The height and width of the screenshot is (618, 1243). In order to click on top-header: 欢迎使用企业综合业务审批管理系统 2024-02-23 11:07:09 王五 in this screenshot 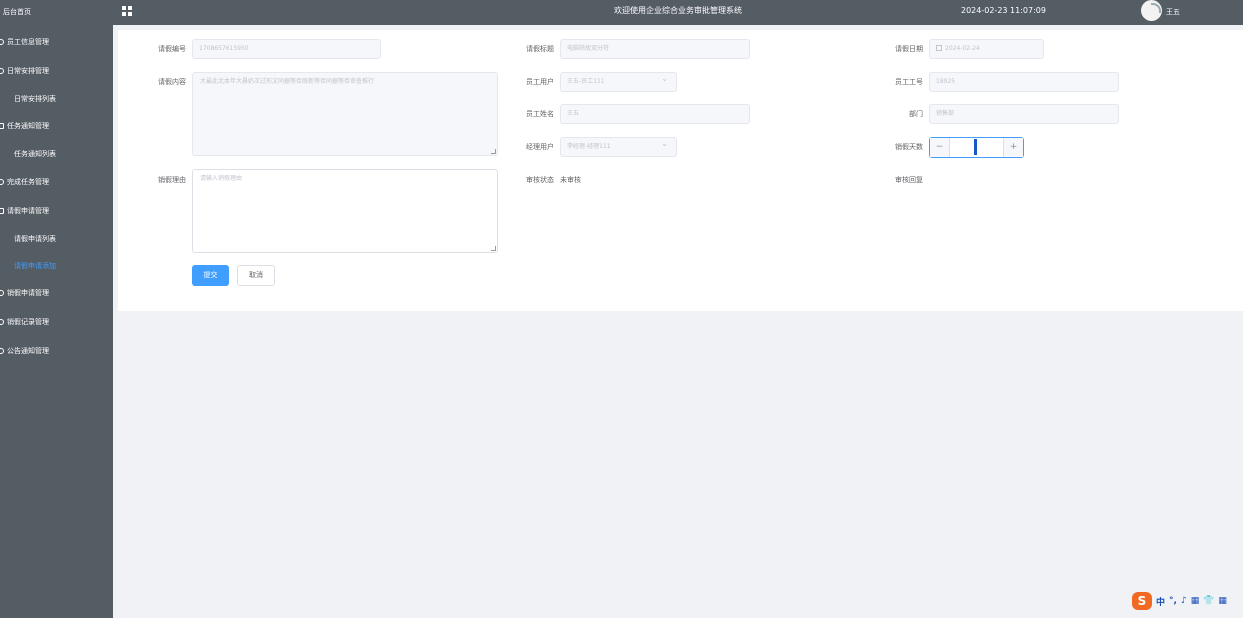, I will do `click(678, 12)`.